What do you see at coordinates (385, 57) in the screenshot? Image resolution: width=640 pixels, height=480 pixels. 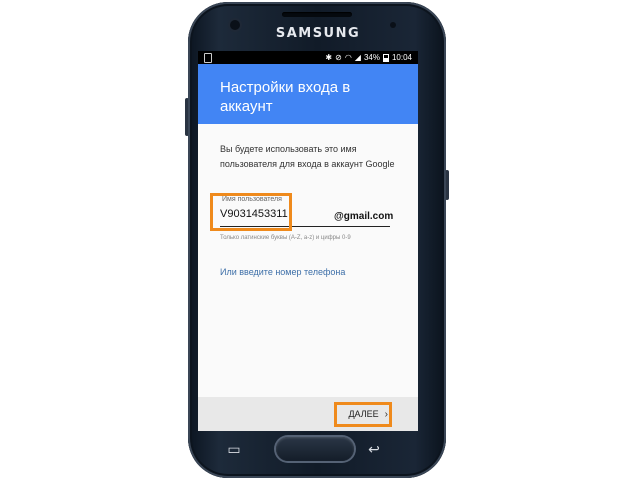 I see `battery-icon` at bounding box center [385, 57].